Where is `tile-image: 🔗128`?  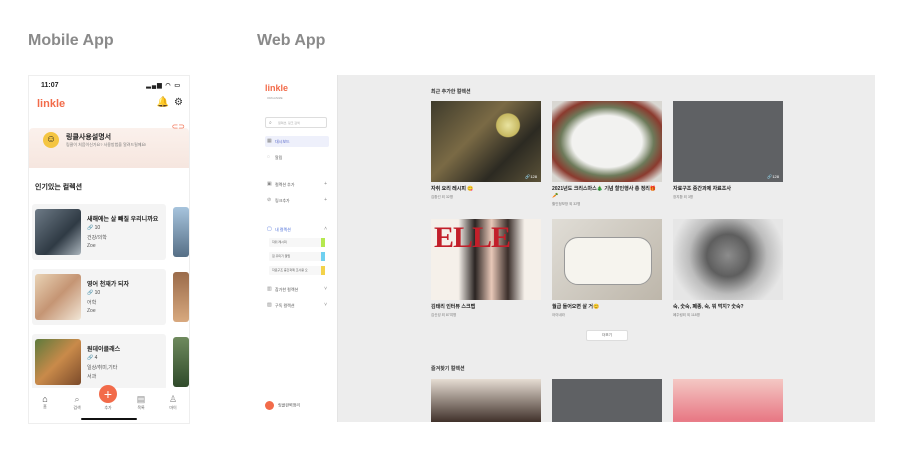 tile-image: 🔗128 is located at coordinates (728, 141).